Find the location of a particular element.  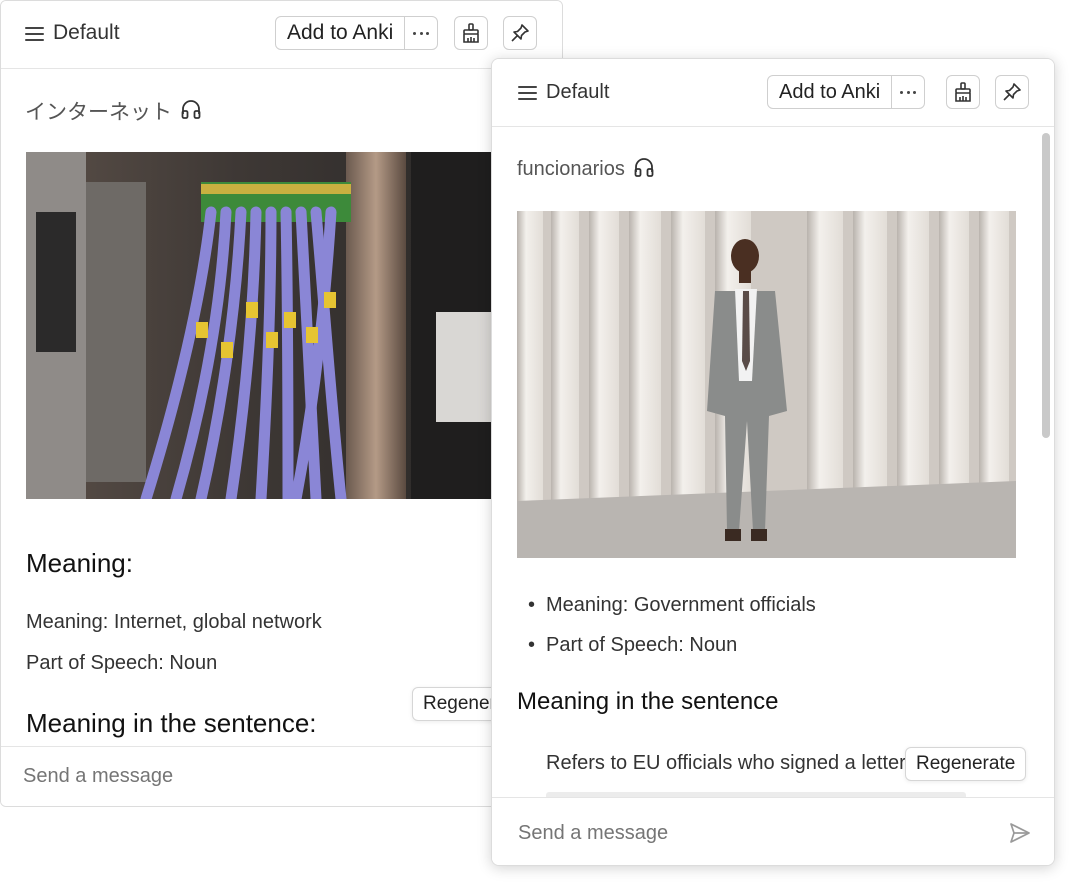

word-text: インターネット is located at coordinates (98, 112).